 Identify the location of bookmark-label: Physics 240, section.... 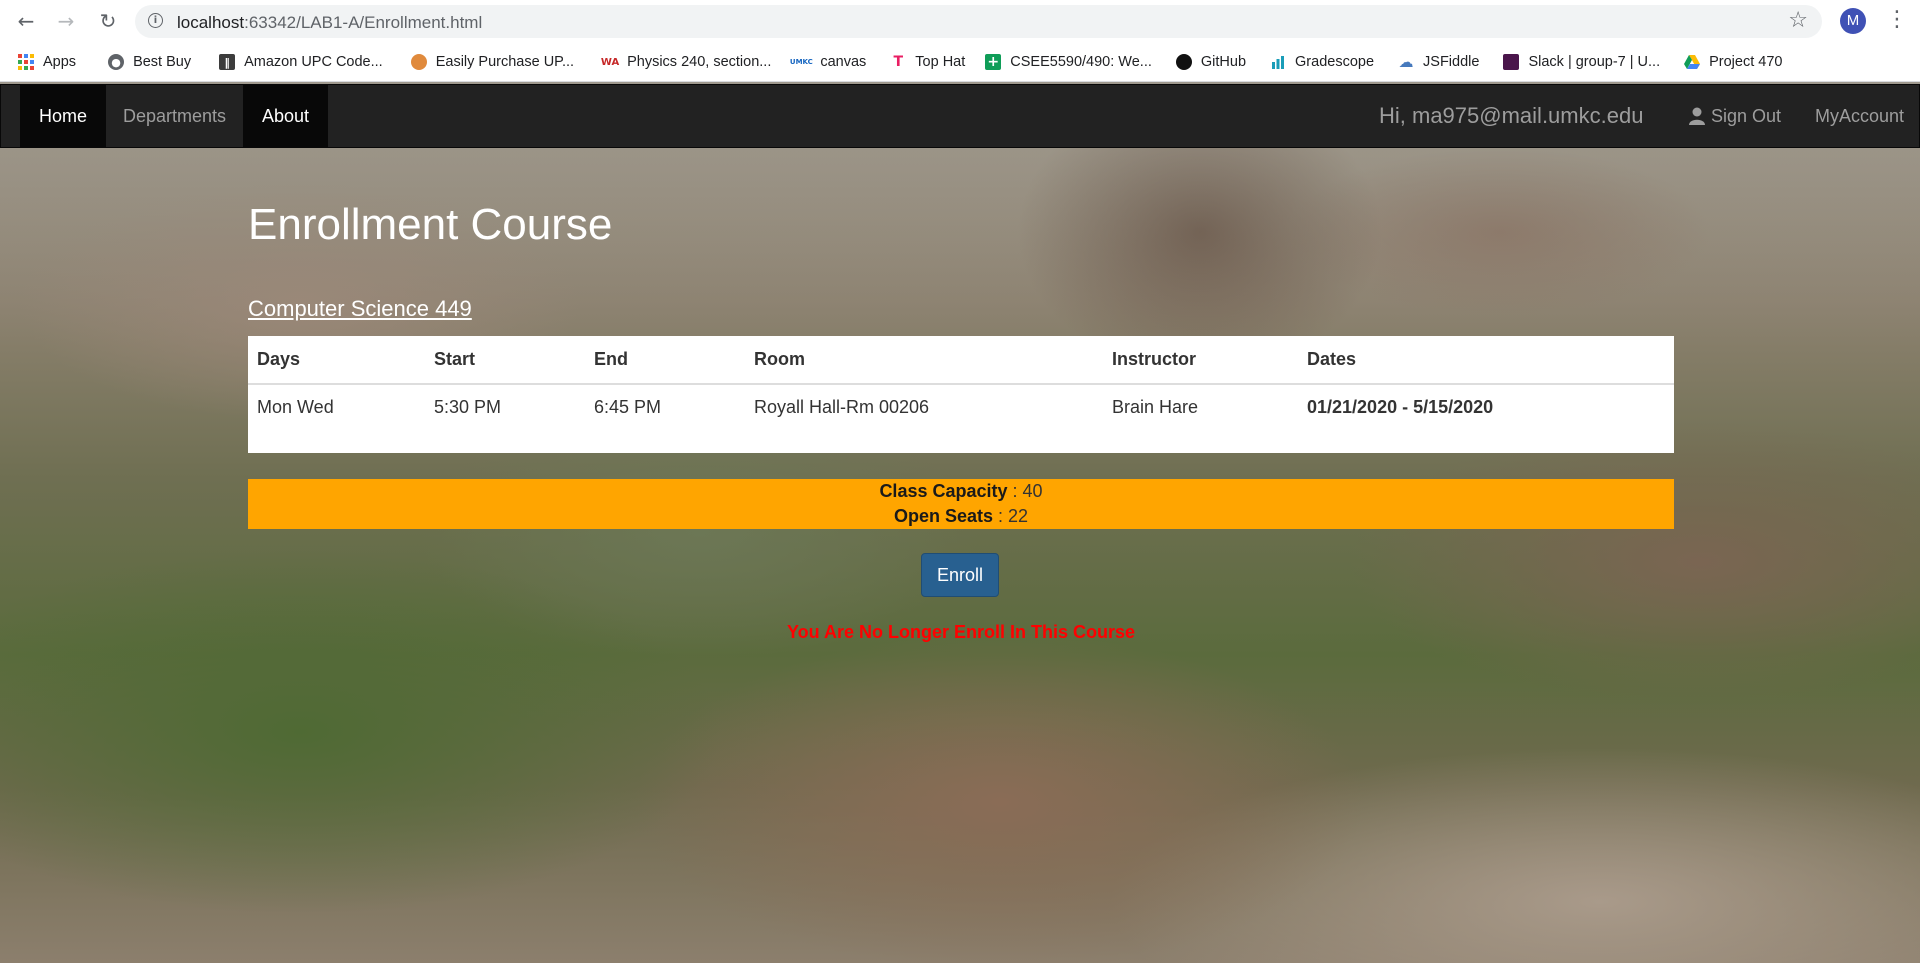
(699, 62).